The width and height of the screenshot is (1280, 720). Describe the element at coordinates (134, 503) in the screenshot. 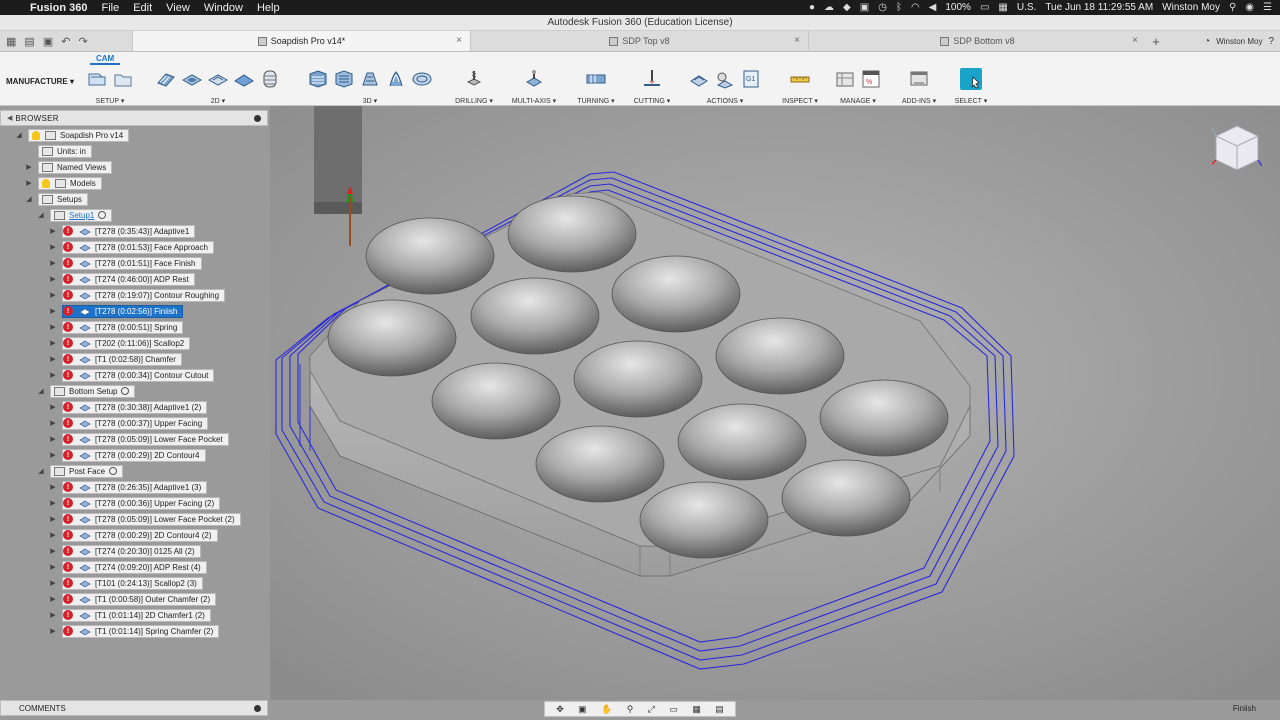

I see `operation-row: ▶! [T278 (0:00:36)] Upper Facing (2)` at that location.